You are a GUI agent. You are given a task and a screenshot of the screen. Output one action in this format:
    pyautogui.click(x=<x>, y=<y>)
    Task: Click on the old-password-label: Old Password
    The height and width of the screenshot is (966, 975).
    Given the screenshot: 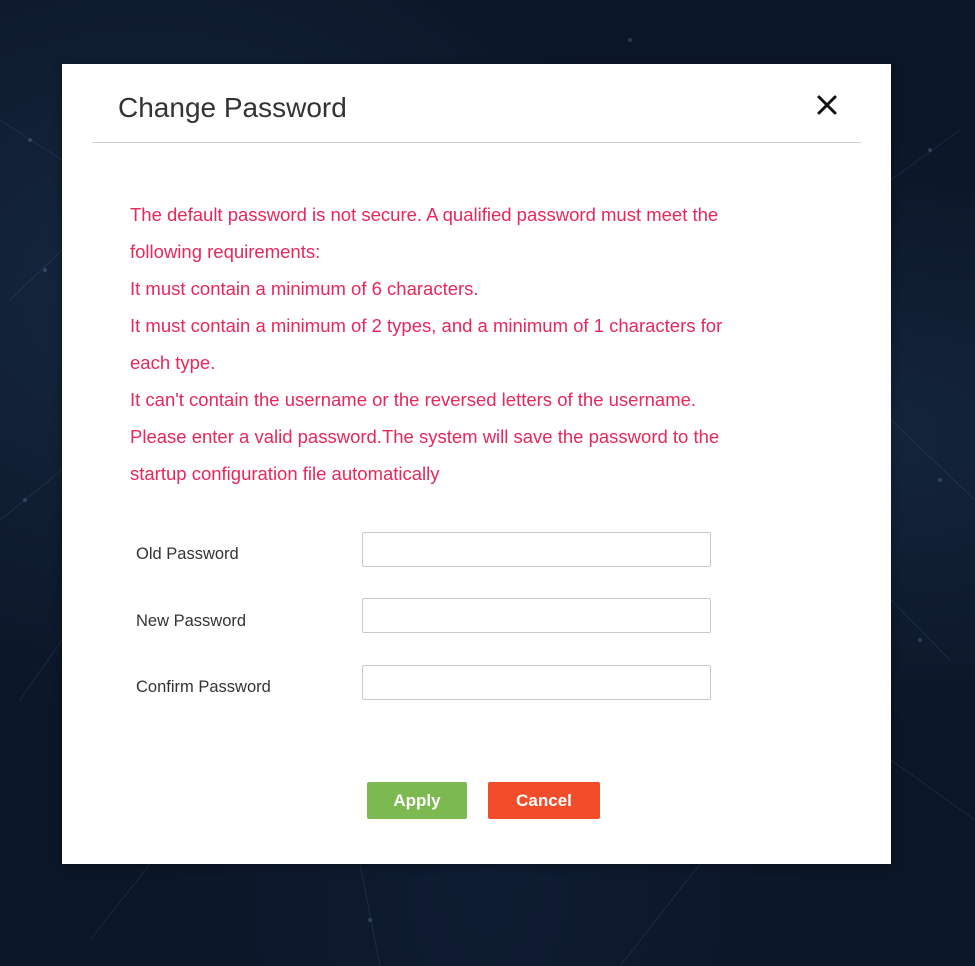 What is the action you would take?
    pyautogui.click(x=187, y=554)
    